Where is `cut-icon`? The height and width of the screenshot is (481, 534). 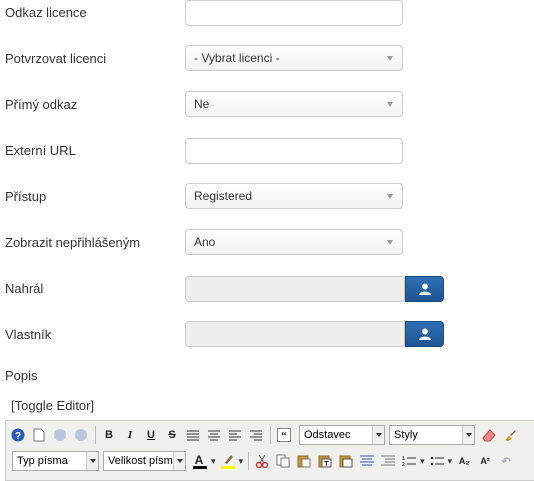
cut-icon is located at coordinates (262, 461).